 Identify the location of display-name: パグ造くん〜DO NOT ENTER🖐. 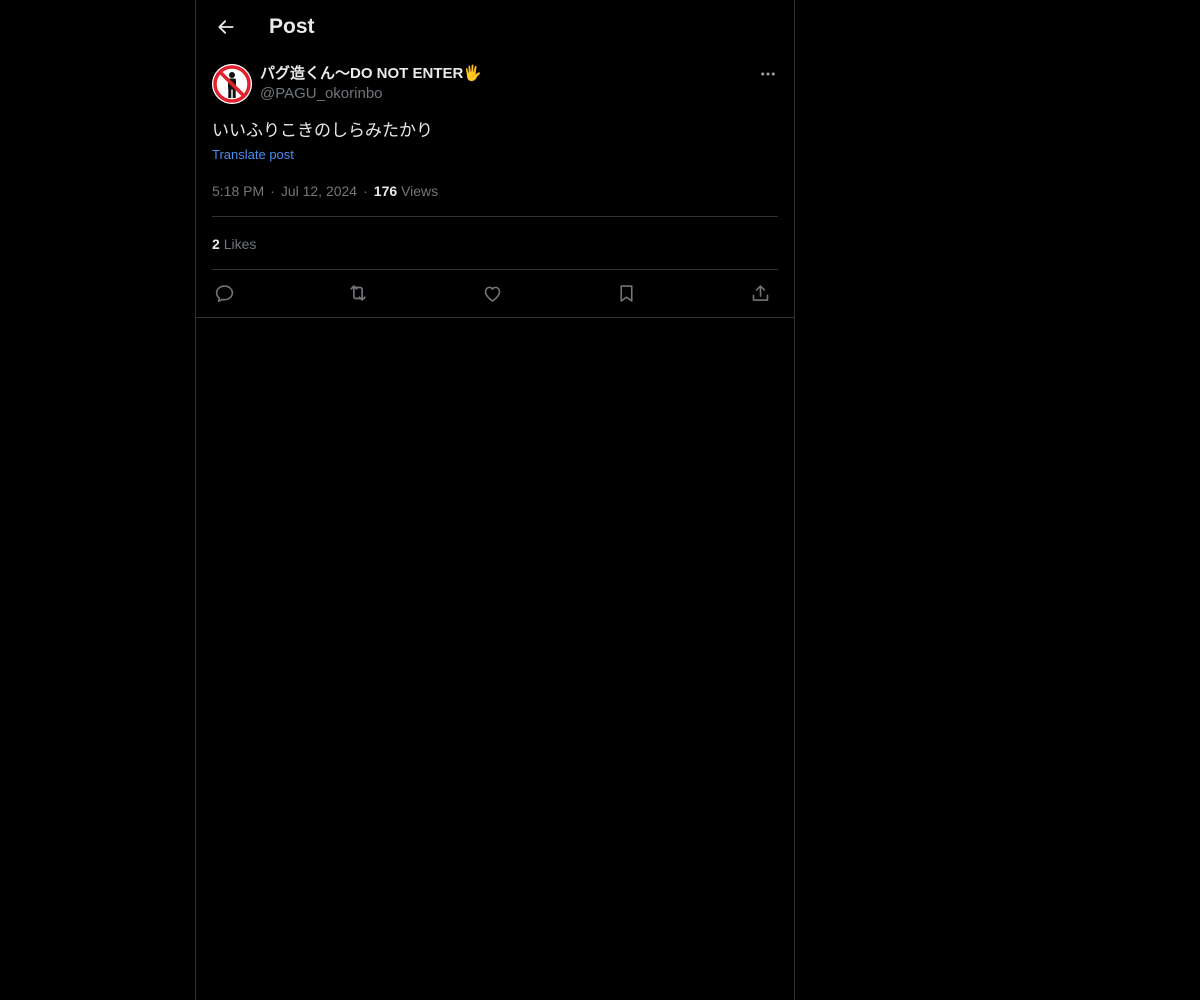
(371, 74).